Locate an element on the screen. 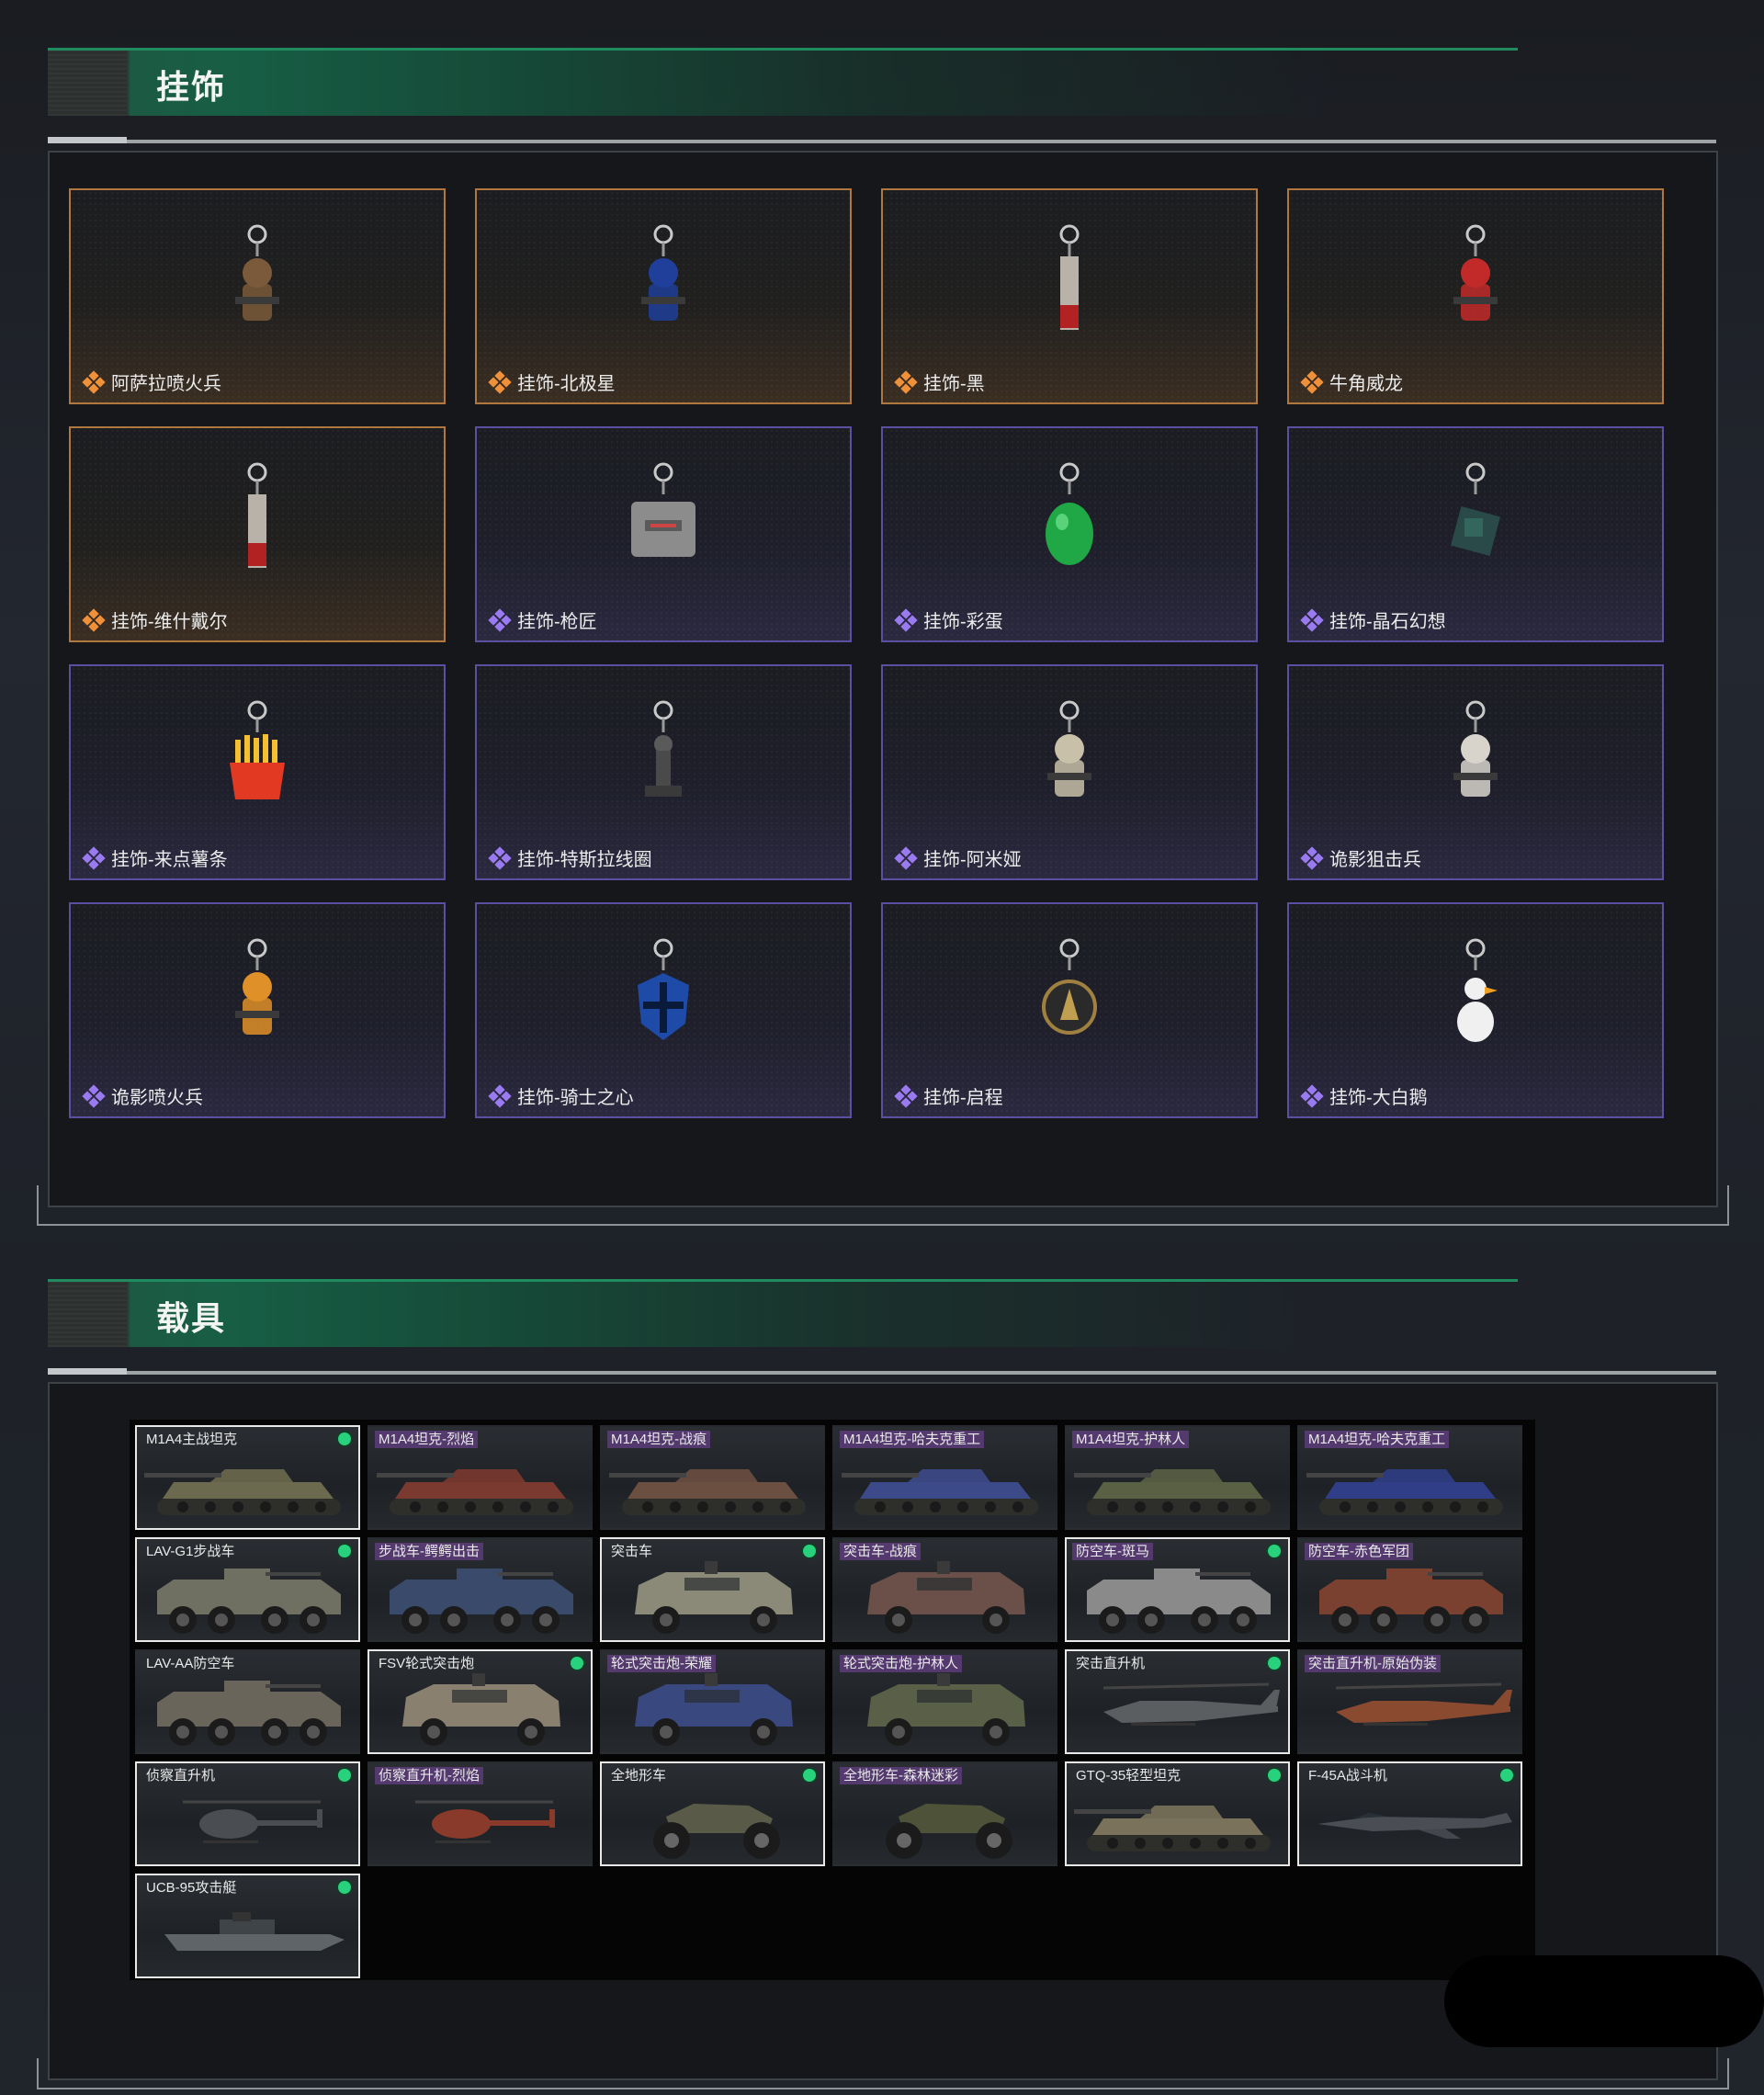  charm-label: 挂饰-北极星 is located at coordinates (552, 381).